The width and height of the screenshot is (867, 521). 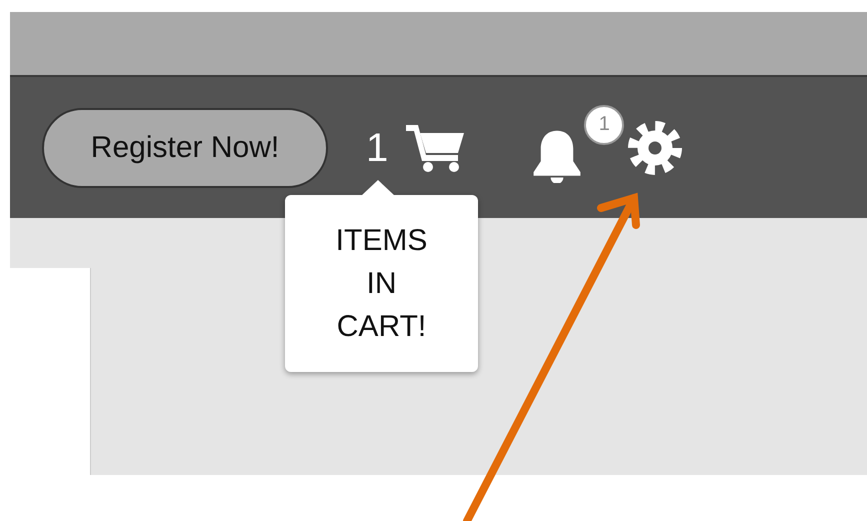 What do you see at coordinates (377, 148) in the screenshot?
I see `cart-count: 1` at bounding box center [377, 148].